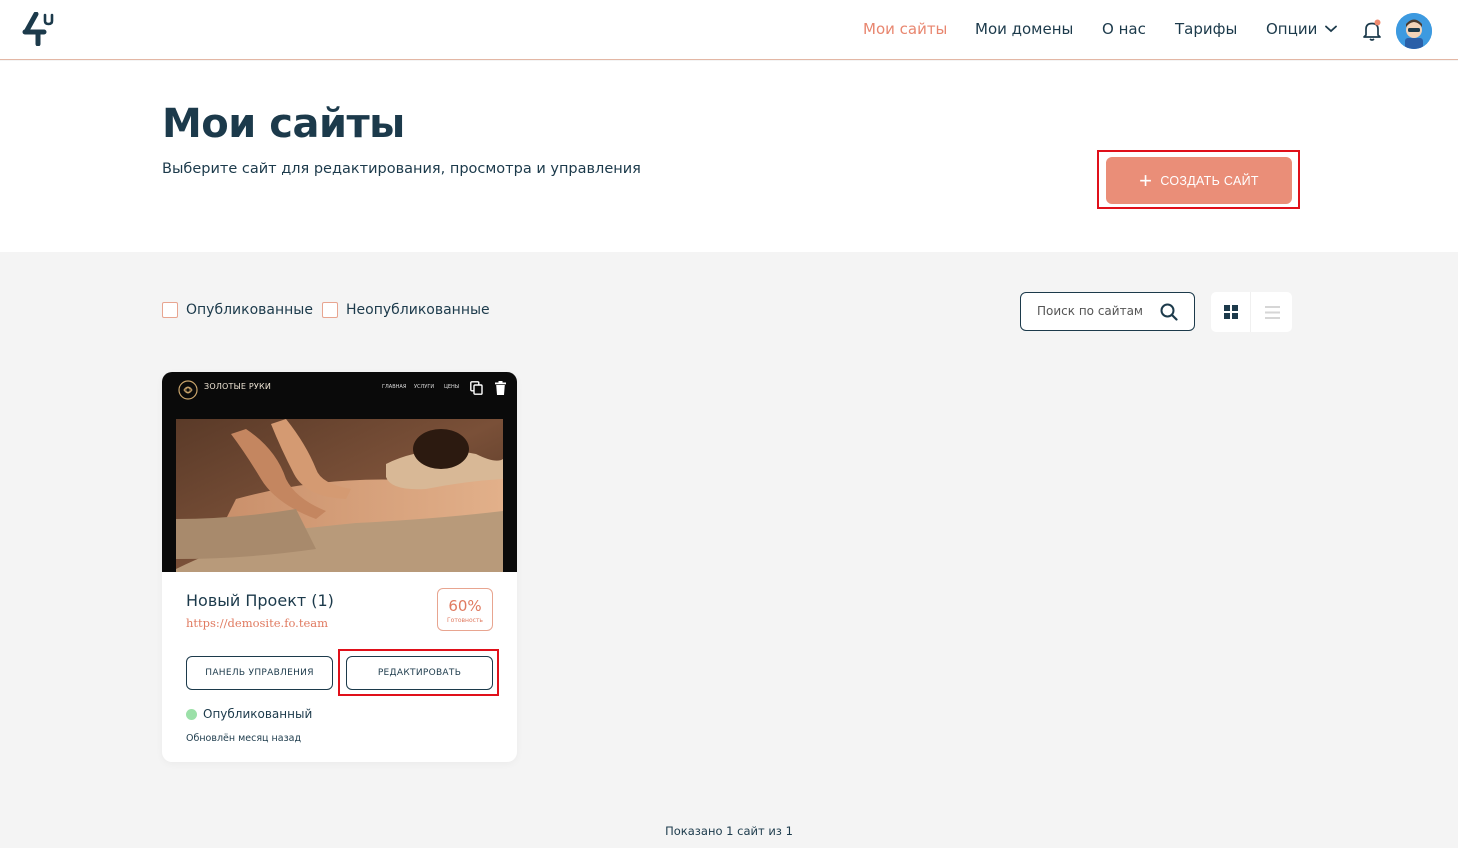 Image resolution: width=1458 pixels, height=848 pixels. I want to click on filter-published: Опубликованные, so click(237, 310).